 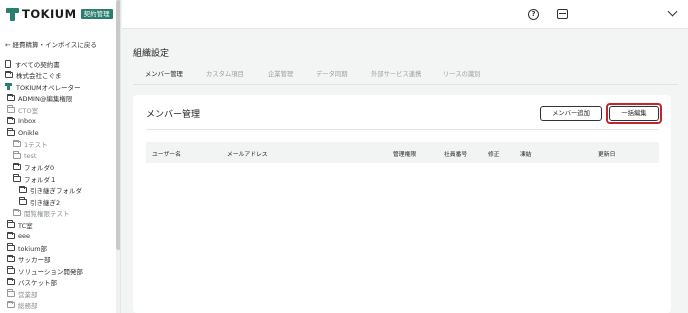 I want to click on column-header-admin-permission: 管理権限, so click(x=404, y=153).